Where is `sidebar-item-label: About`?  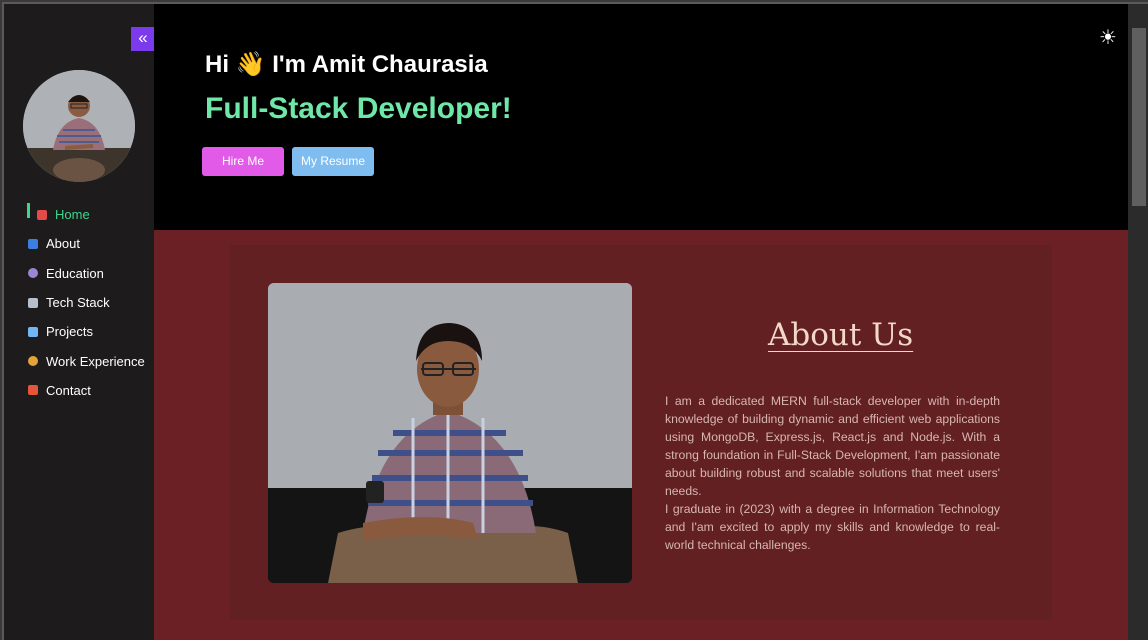 sidebar-item-label: About is located at coordinates (63, 244).